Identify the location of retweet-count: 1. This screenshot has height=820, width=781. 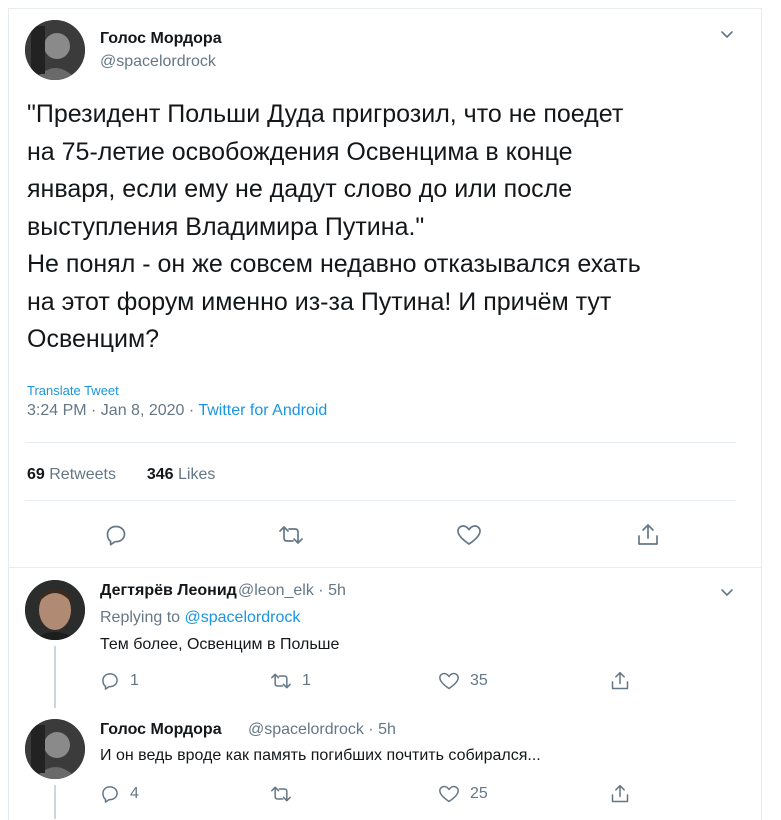
(306, 680).